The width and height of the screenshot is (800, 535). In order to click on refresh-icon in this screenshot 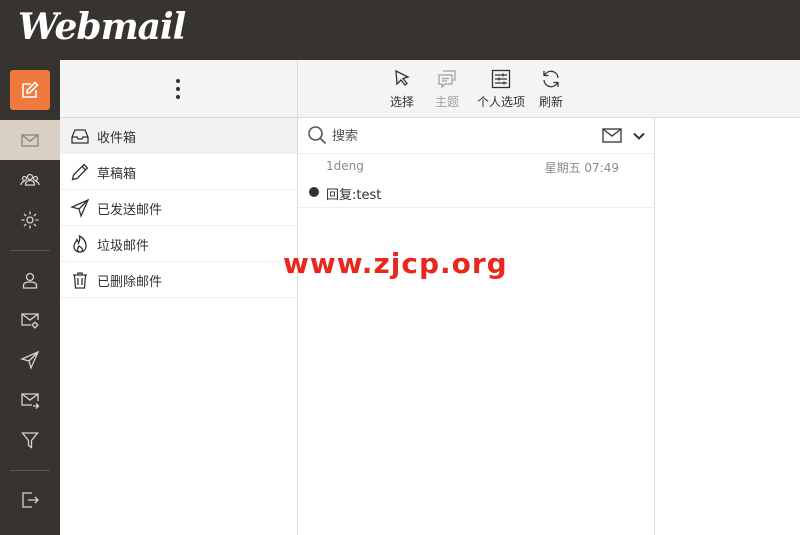, I will do `click(551, 79)`.